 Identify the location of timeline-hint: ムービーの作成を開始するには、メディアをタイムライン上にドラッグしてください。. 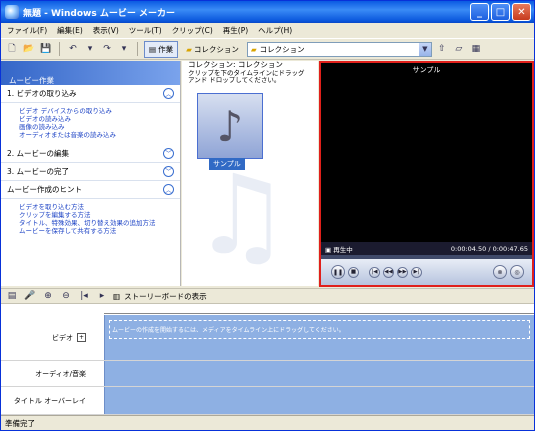
(319, 329).